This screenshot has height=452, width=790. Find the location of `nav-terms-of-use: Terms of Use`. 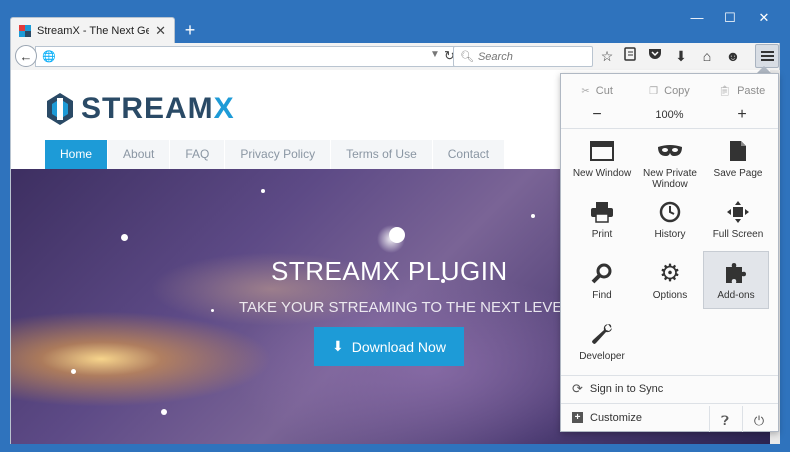

nav-terms-of-use: Terms of Use is located at coordinates (382, 154).